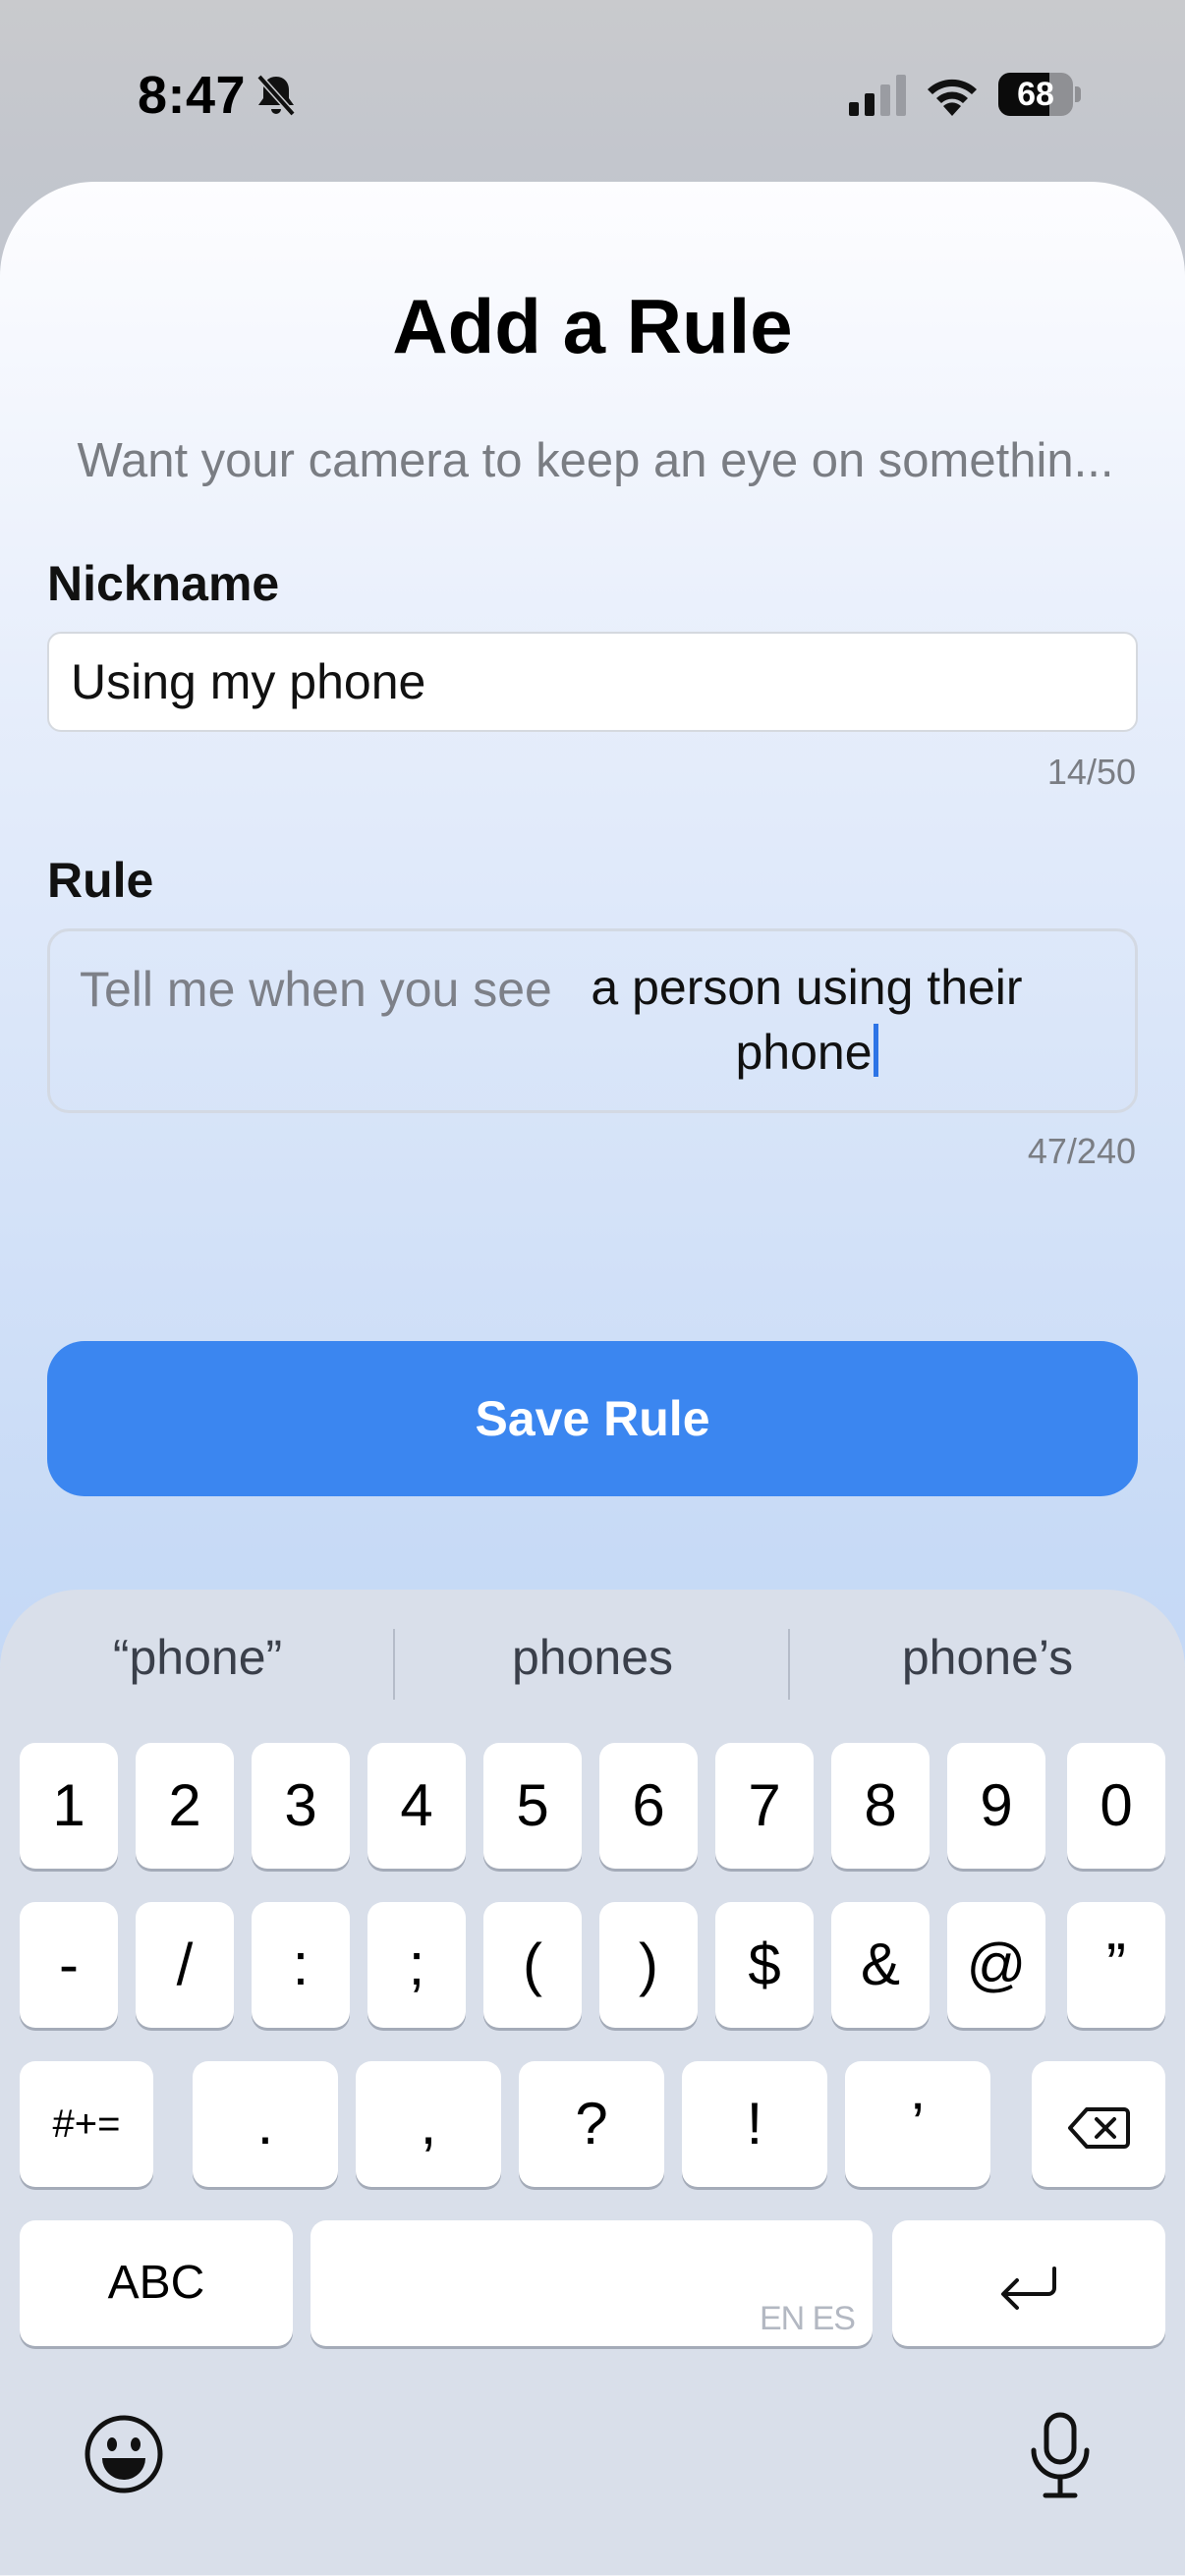 Image resolution: width=1185 pixels, height=2576 pixels. What do you see at coordinates (918, 2124) in the screenshot?
I see `key-apostrophe: ’` at bounding box center [918, 2124].